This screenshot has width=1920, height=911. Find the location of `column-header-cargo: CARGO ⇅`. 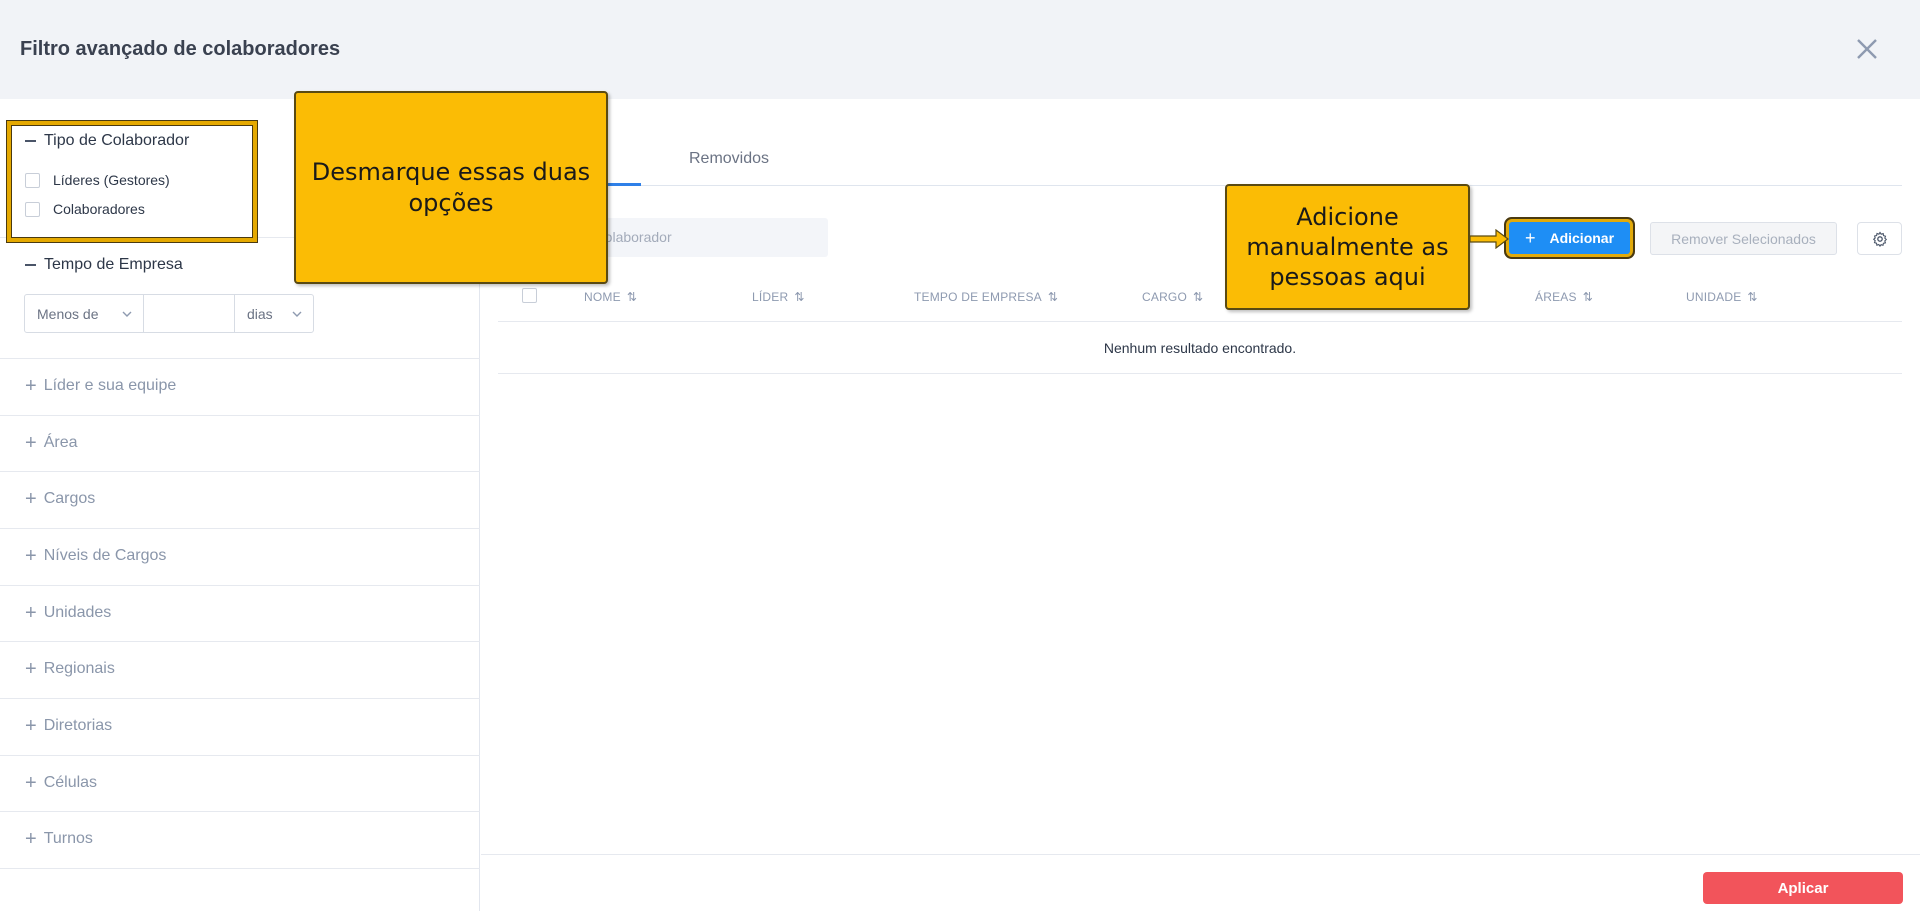

column-header-cargo: CARGO ⇅ is located at coordinates (1172, 297).